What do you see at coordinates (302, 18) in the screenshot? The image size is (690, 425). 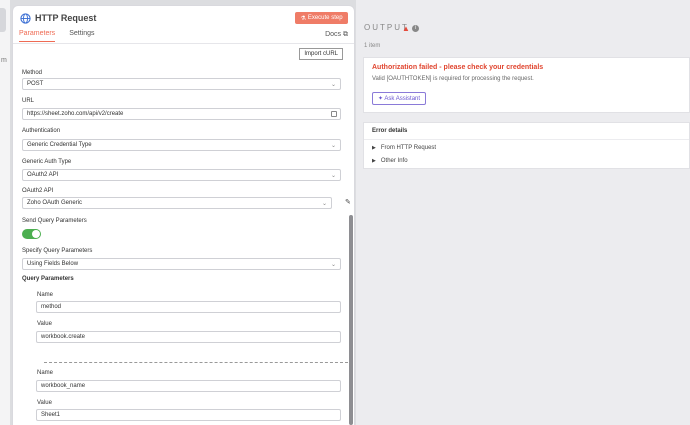 I see `flask-icon: ⚗` at bounding box center [302, 18].